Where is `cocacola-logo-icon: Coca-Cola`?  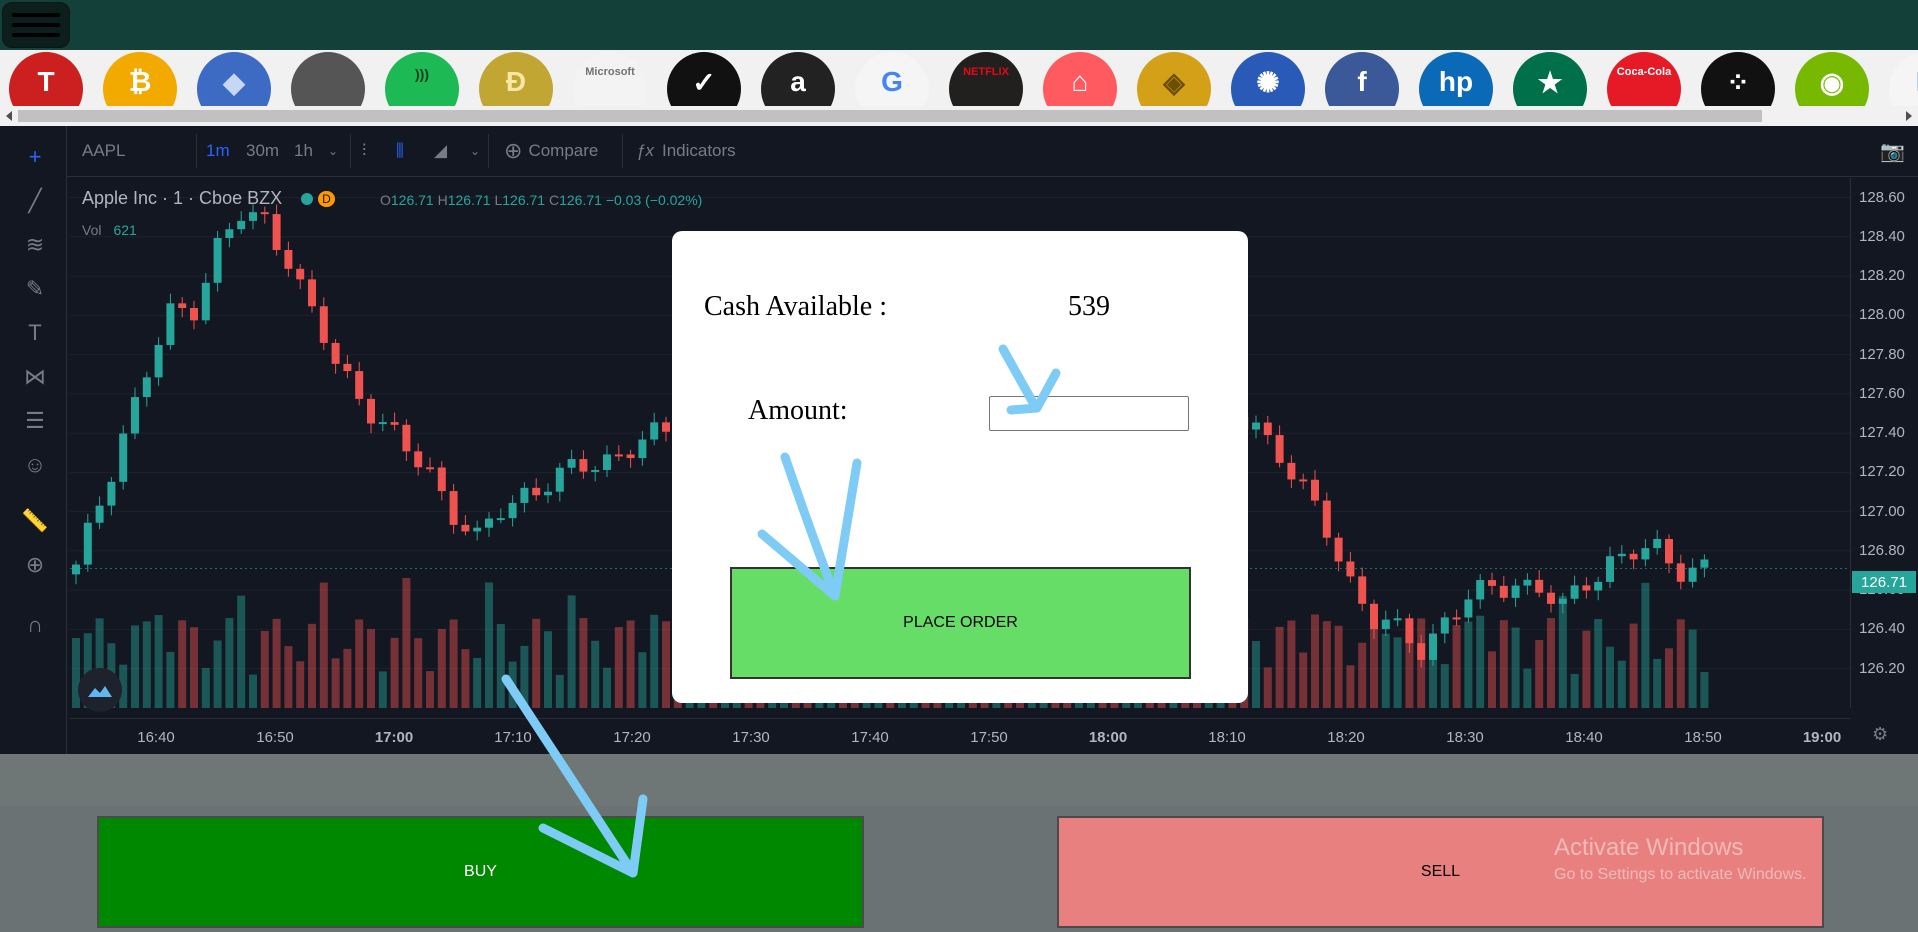
cocacola-logo-icon: Coca-Cola is located at coordinates (1644, 79).